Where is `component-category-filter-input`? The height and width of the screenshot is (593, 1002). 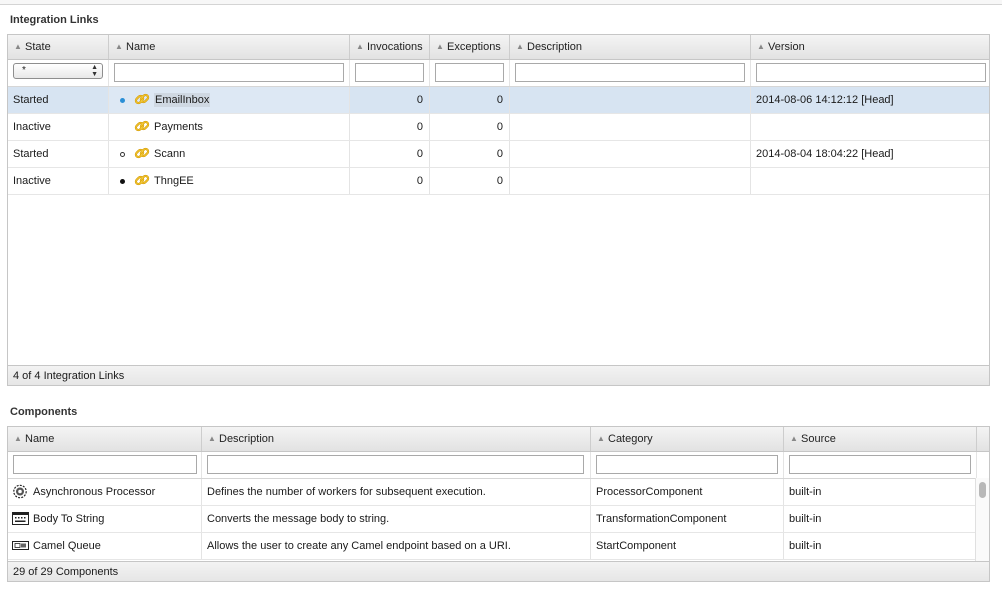
component-category-filter-input is located at coordinates (687, 464).